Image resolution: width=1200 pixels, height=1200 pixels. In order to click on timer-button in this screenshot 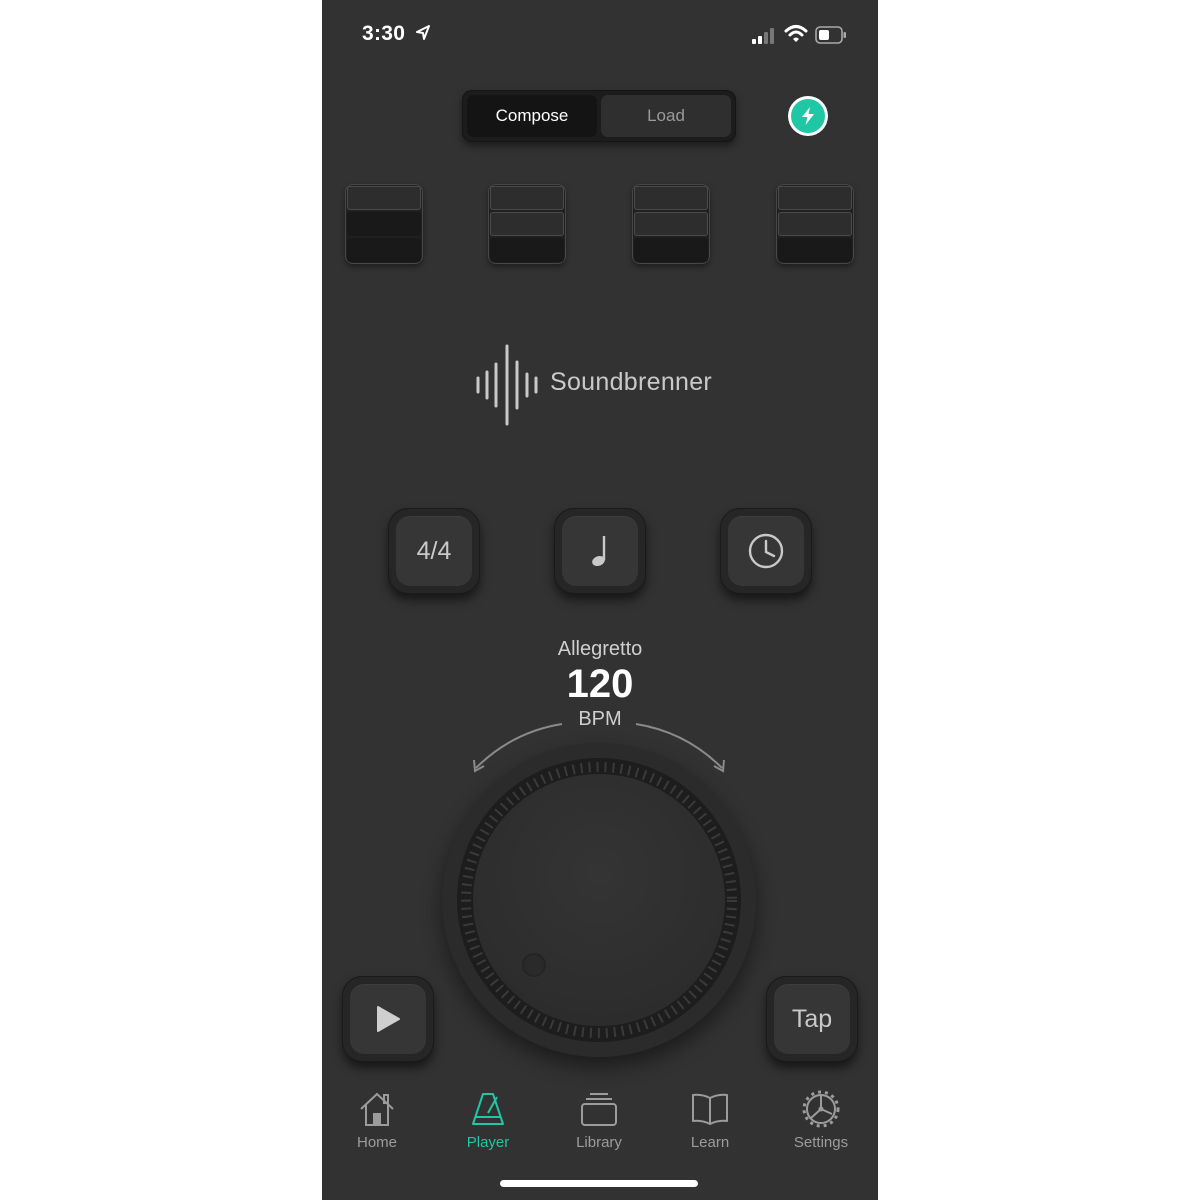, I will do `click(766, 551)`.